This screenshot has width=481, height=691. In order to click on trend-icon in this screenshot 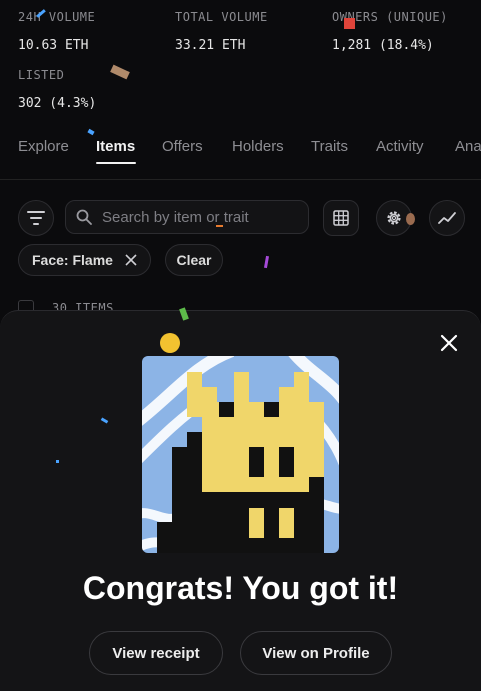, I will do `click(447, 218)`.